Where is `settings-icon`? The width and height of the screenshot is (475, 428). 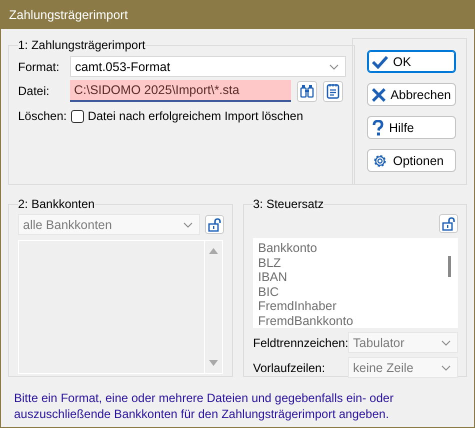 settings-icon is located at coordinates (380, 160).